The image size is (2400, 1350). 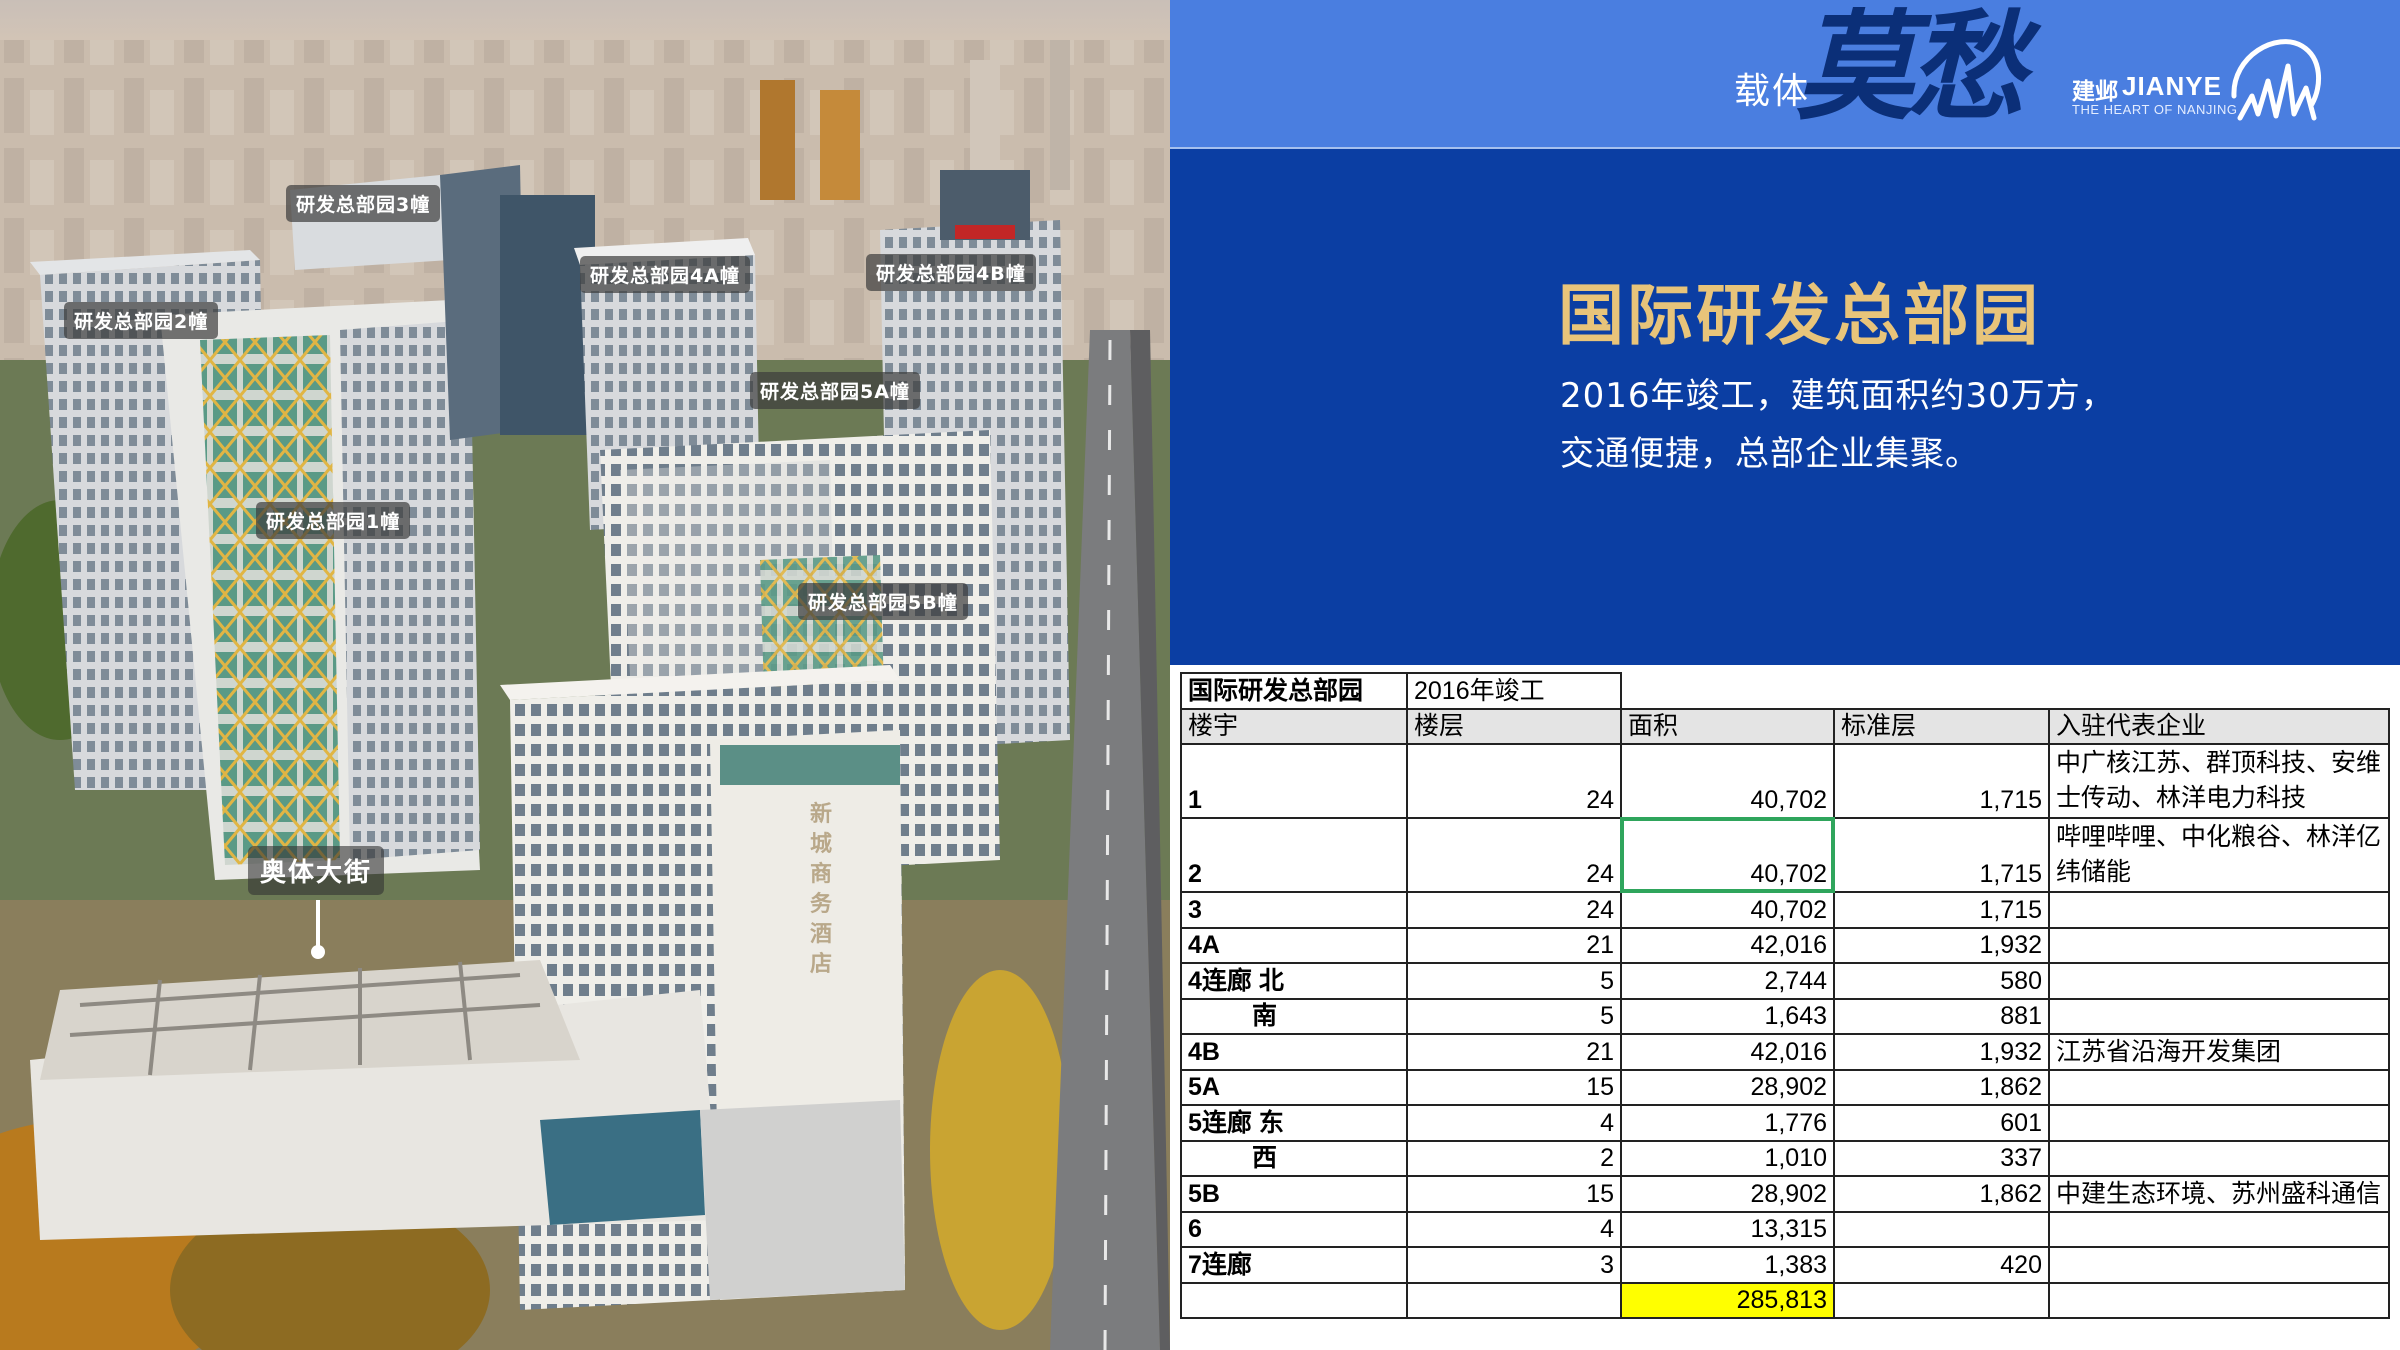 I want to click on table-total-row: 285,813, so click(x=1785, y=1300).